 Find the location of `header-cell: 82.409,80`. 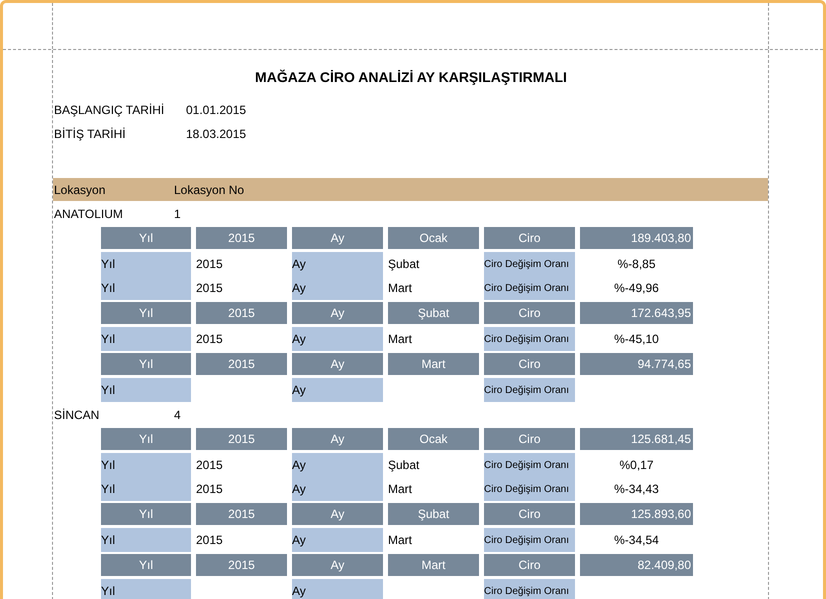

header-cell: 82.409,80 is located at coordinates (636, 565).